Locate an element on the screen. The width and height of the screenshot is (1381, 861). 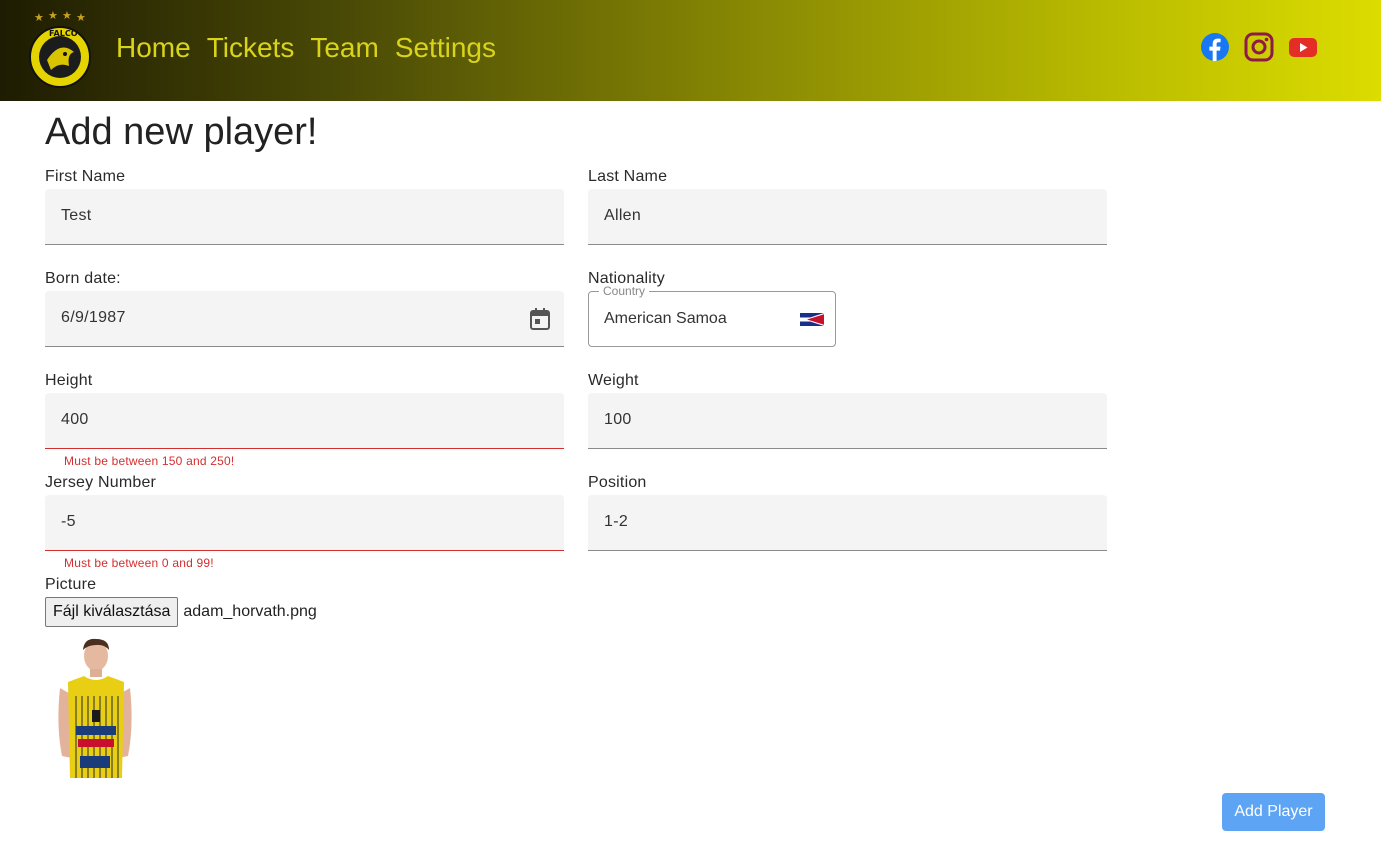
country-value: American Samoa is located at coordinates (665, 318).